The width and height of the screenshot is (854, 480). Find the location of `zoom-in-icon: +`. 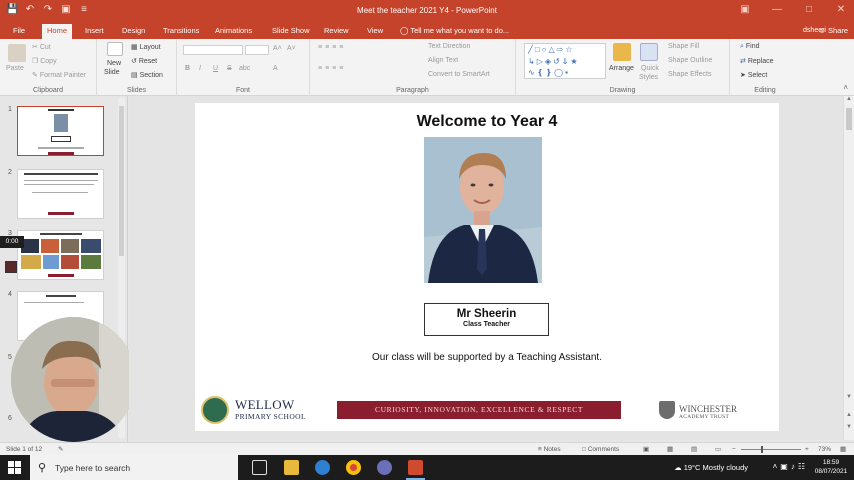

zoom-in-icon: + is located at coordinates (807, 449).